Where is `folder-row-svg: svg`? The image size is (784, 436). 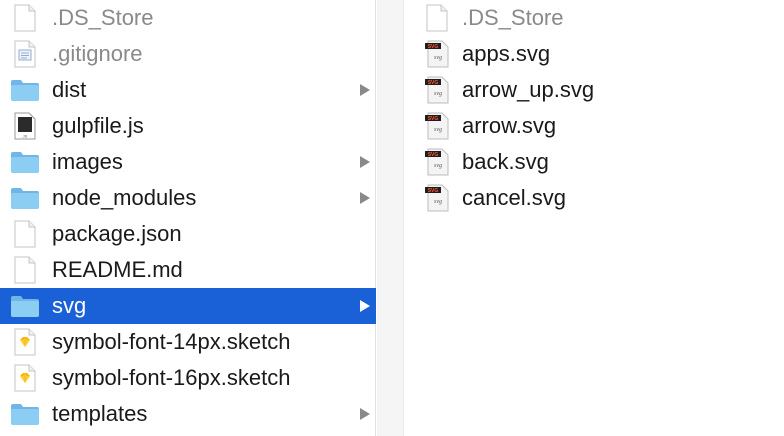
folder-row-svg: svg is located at coordinates (188, 306).